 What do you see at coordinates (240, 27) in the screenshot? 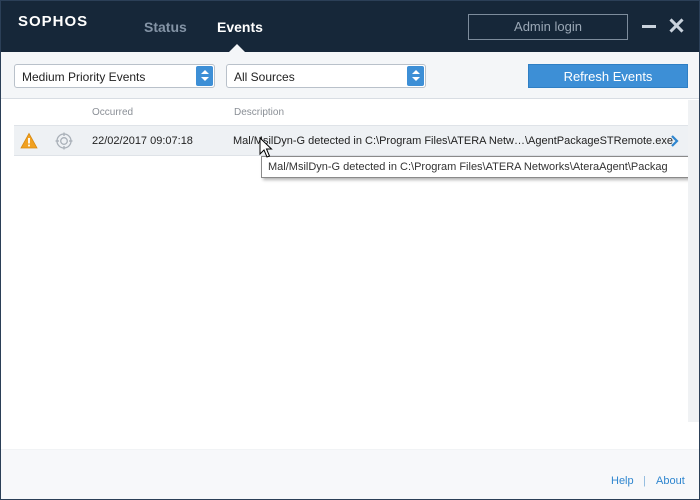
I see `tab-events: Events` at bounding box center [240, 27].